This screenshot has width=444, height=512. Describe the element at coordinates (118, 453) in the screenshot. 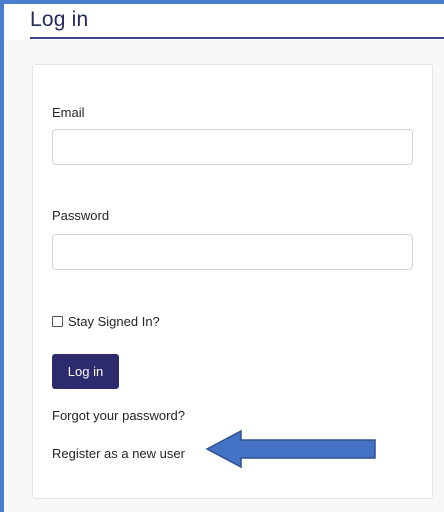

I see `register-link: Register as a new user` at that location.